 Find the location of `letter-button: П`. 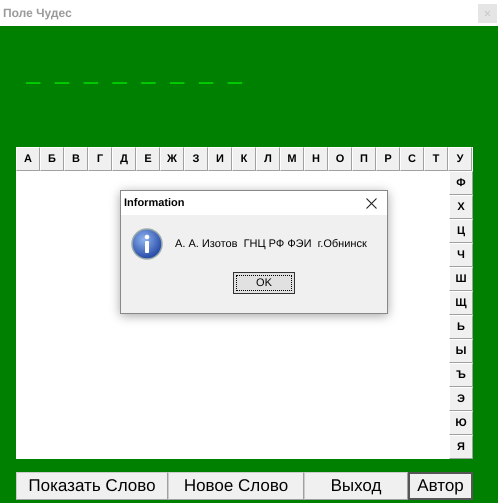

letter-button: П is located at coordinates (364, 159).